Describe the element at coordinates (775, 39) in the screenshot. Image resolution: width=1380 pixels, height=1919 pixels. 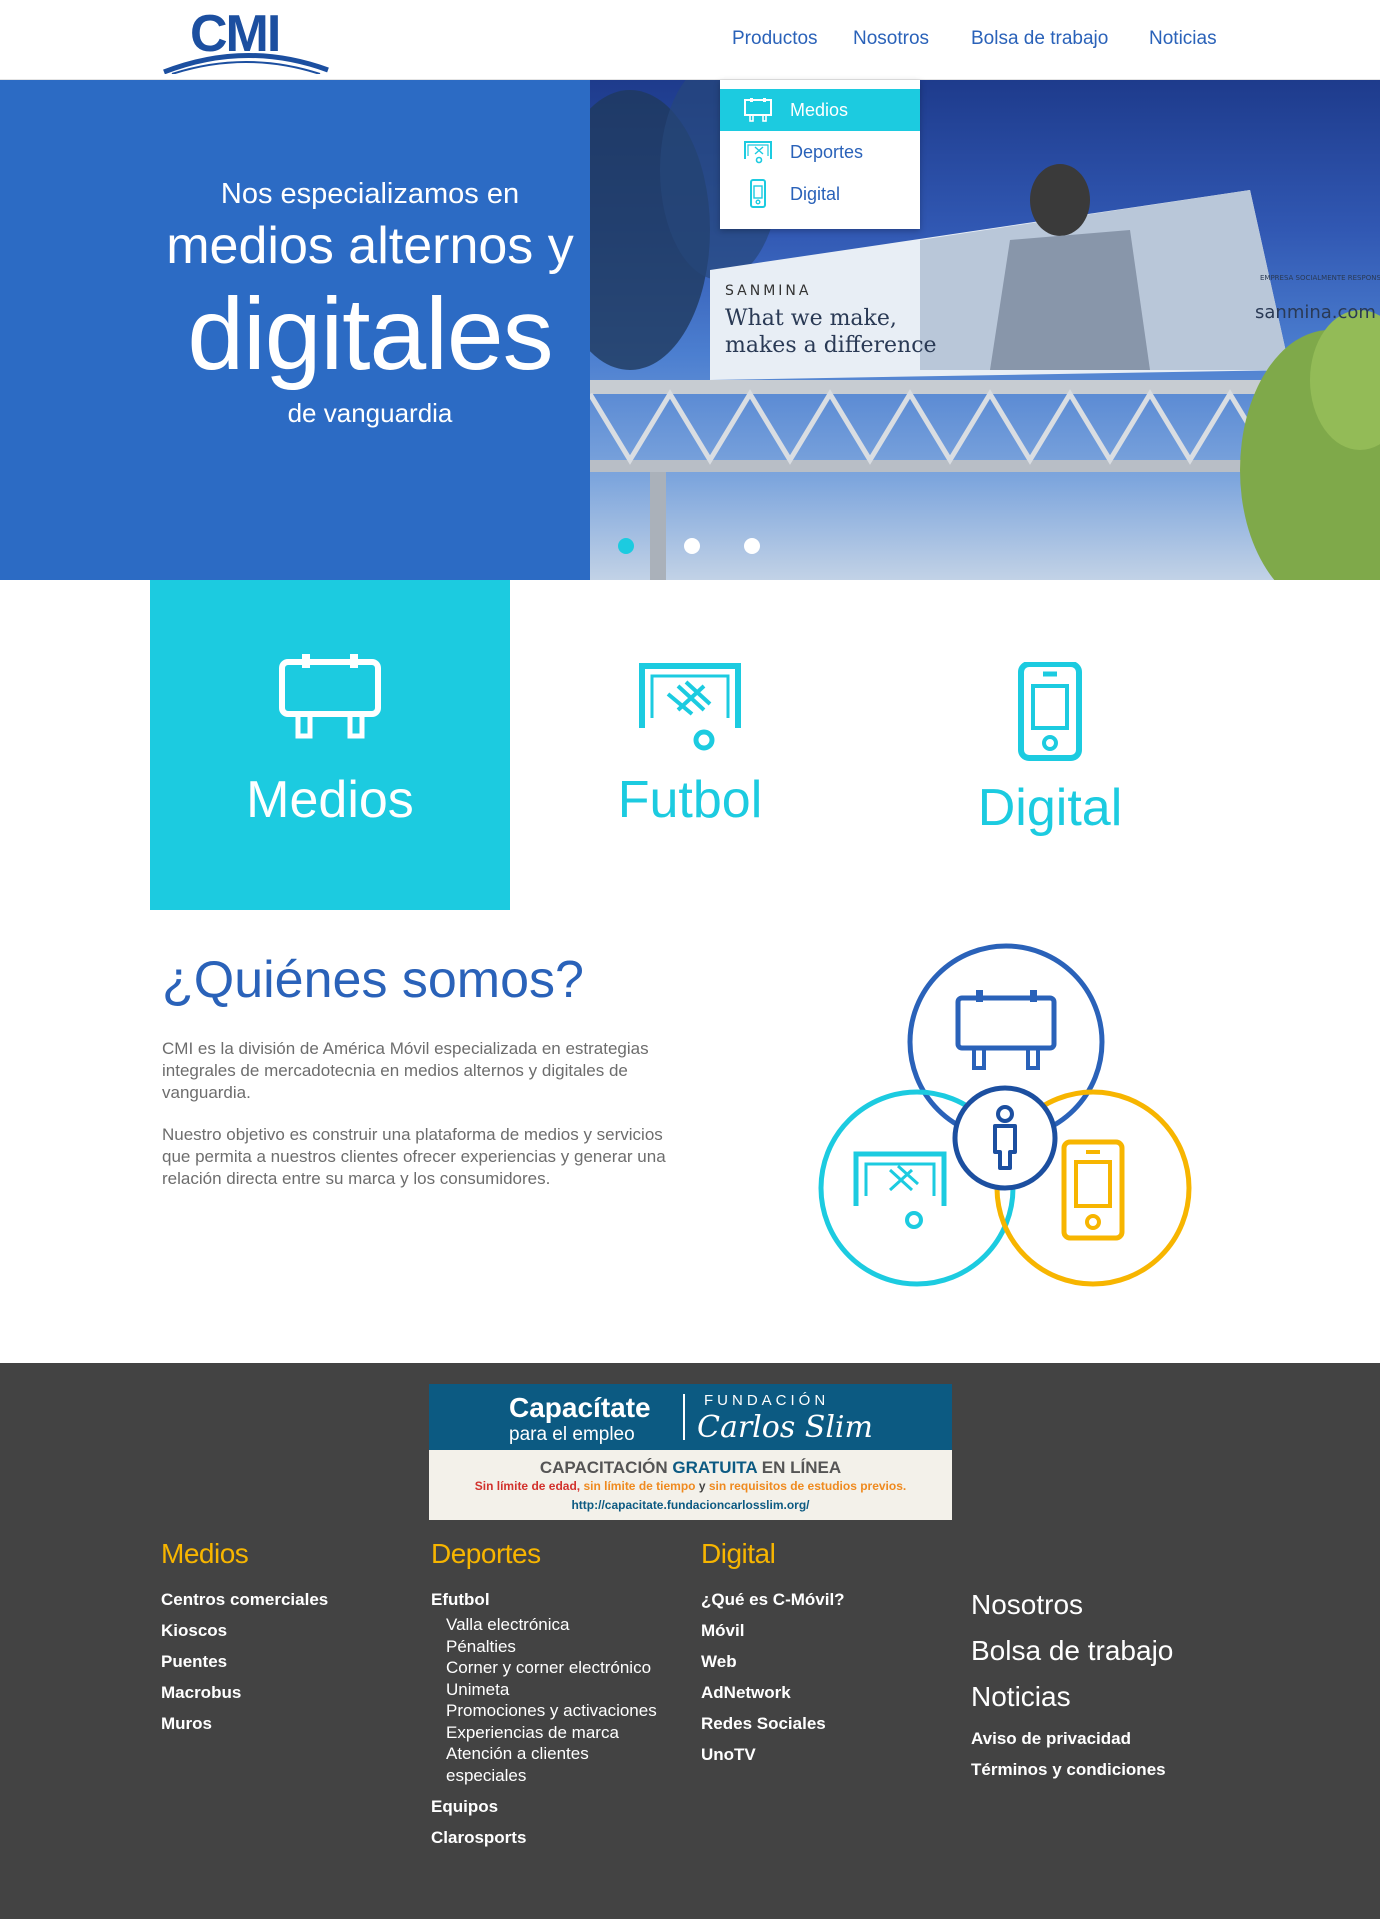
I see `nav-productos: Productos` at that location.